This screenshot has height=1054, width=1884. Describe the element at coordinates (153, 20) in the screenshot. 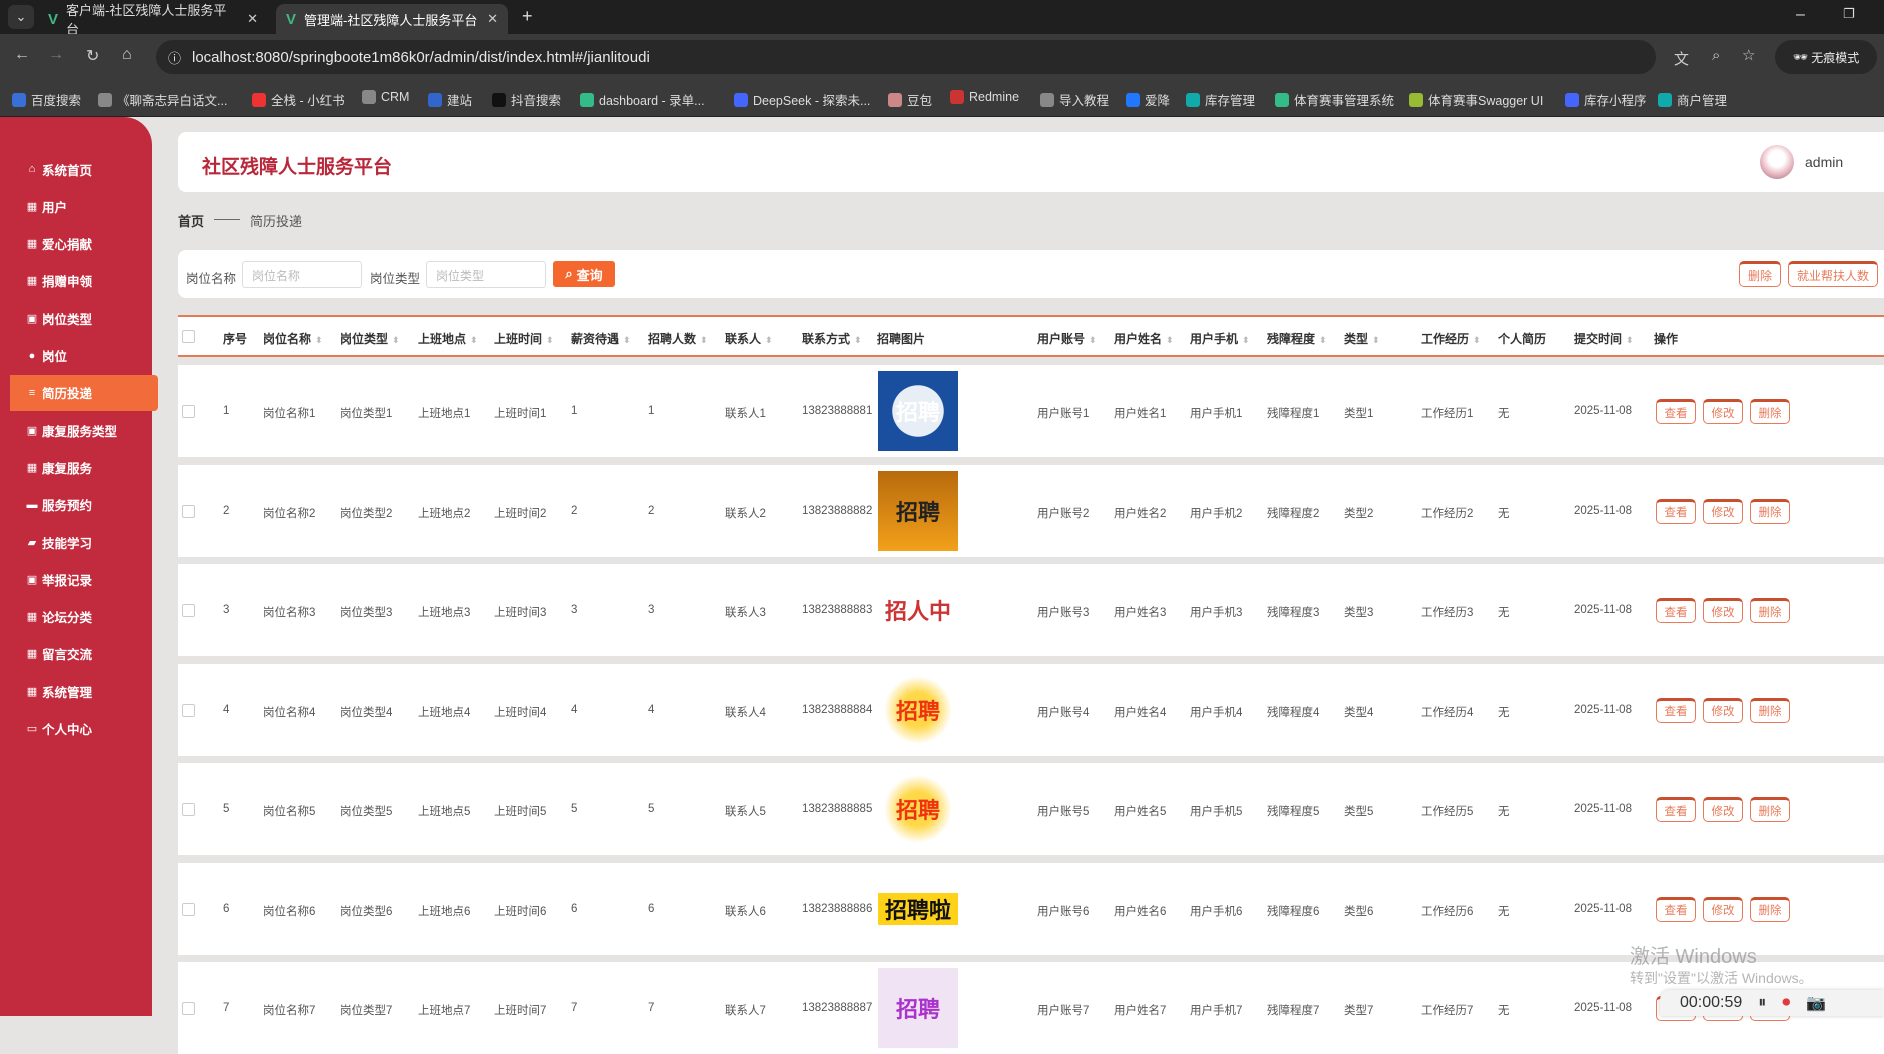

I see `tab-client: V 客户端-社区残障人士服务平台 ✕` at that location.